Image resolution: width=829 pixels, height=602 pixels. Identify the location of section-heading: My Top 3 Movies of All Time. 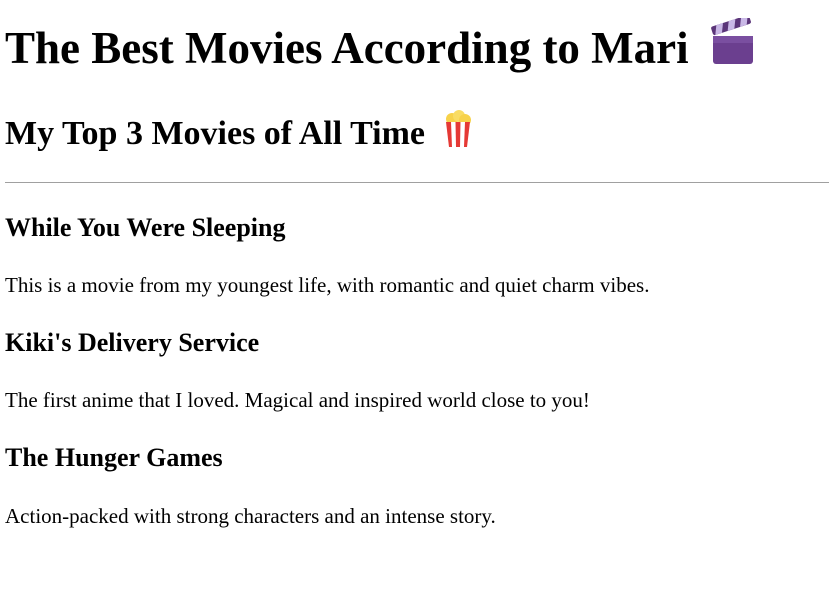
(239, 134).